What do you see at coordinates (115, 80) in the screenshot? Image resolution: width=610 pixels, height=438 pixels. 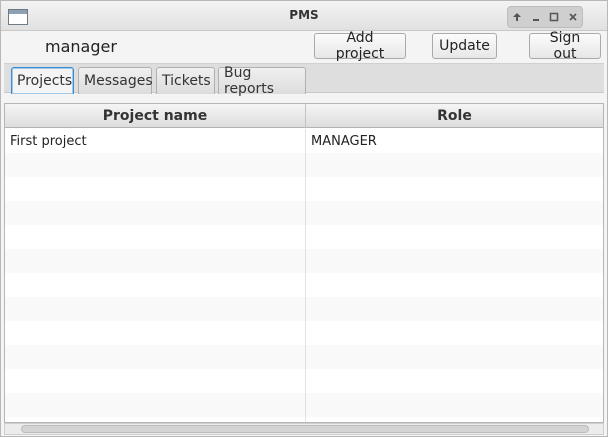 I see `tab-messages: Messages` at bounding box center [115, 80].